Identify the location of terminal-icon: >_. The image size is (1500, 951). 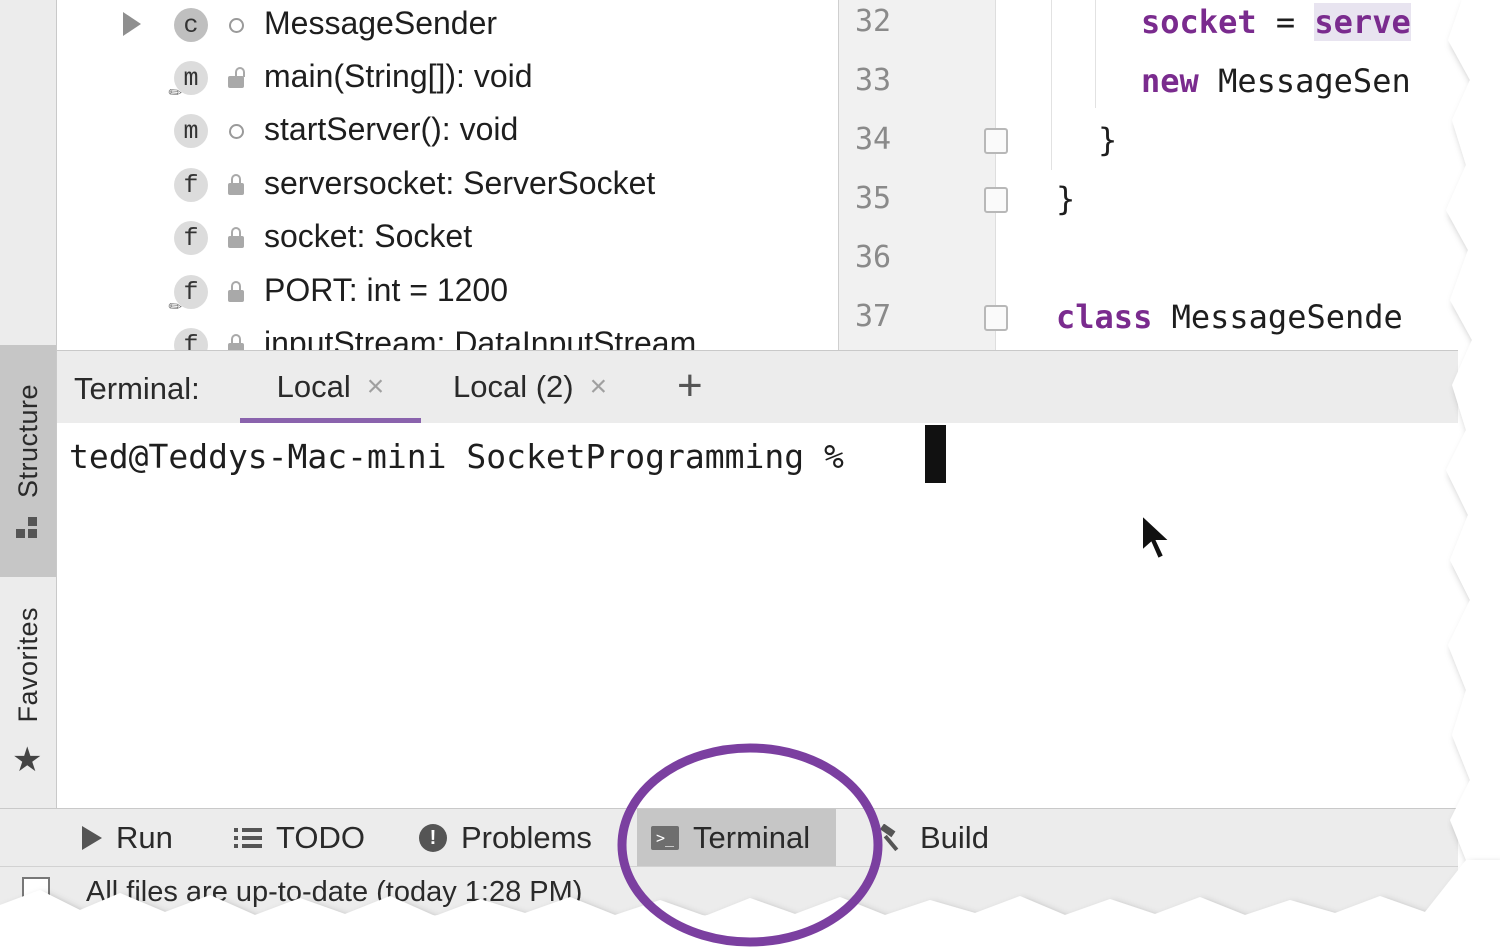
(665, 838).